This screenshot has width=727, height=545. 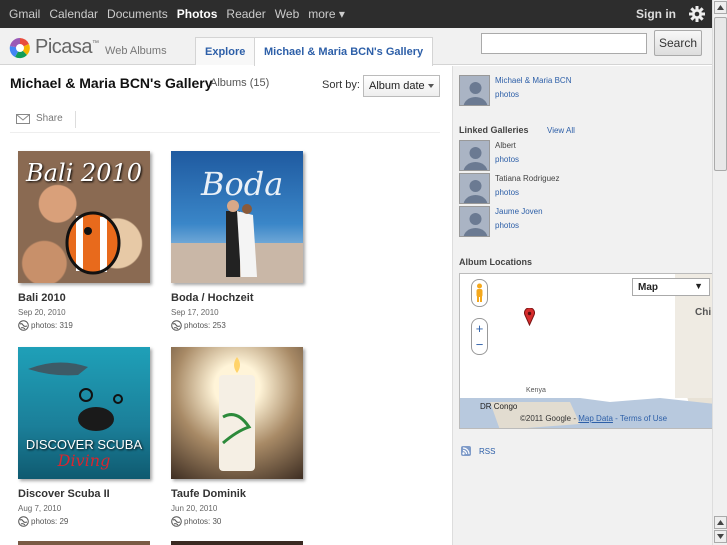 What do you see at coordinates (564, 43) in the screenshot?
I see `search-input` at bounding box center [564, 43].